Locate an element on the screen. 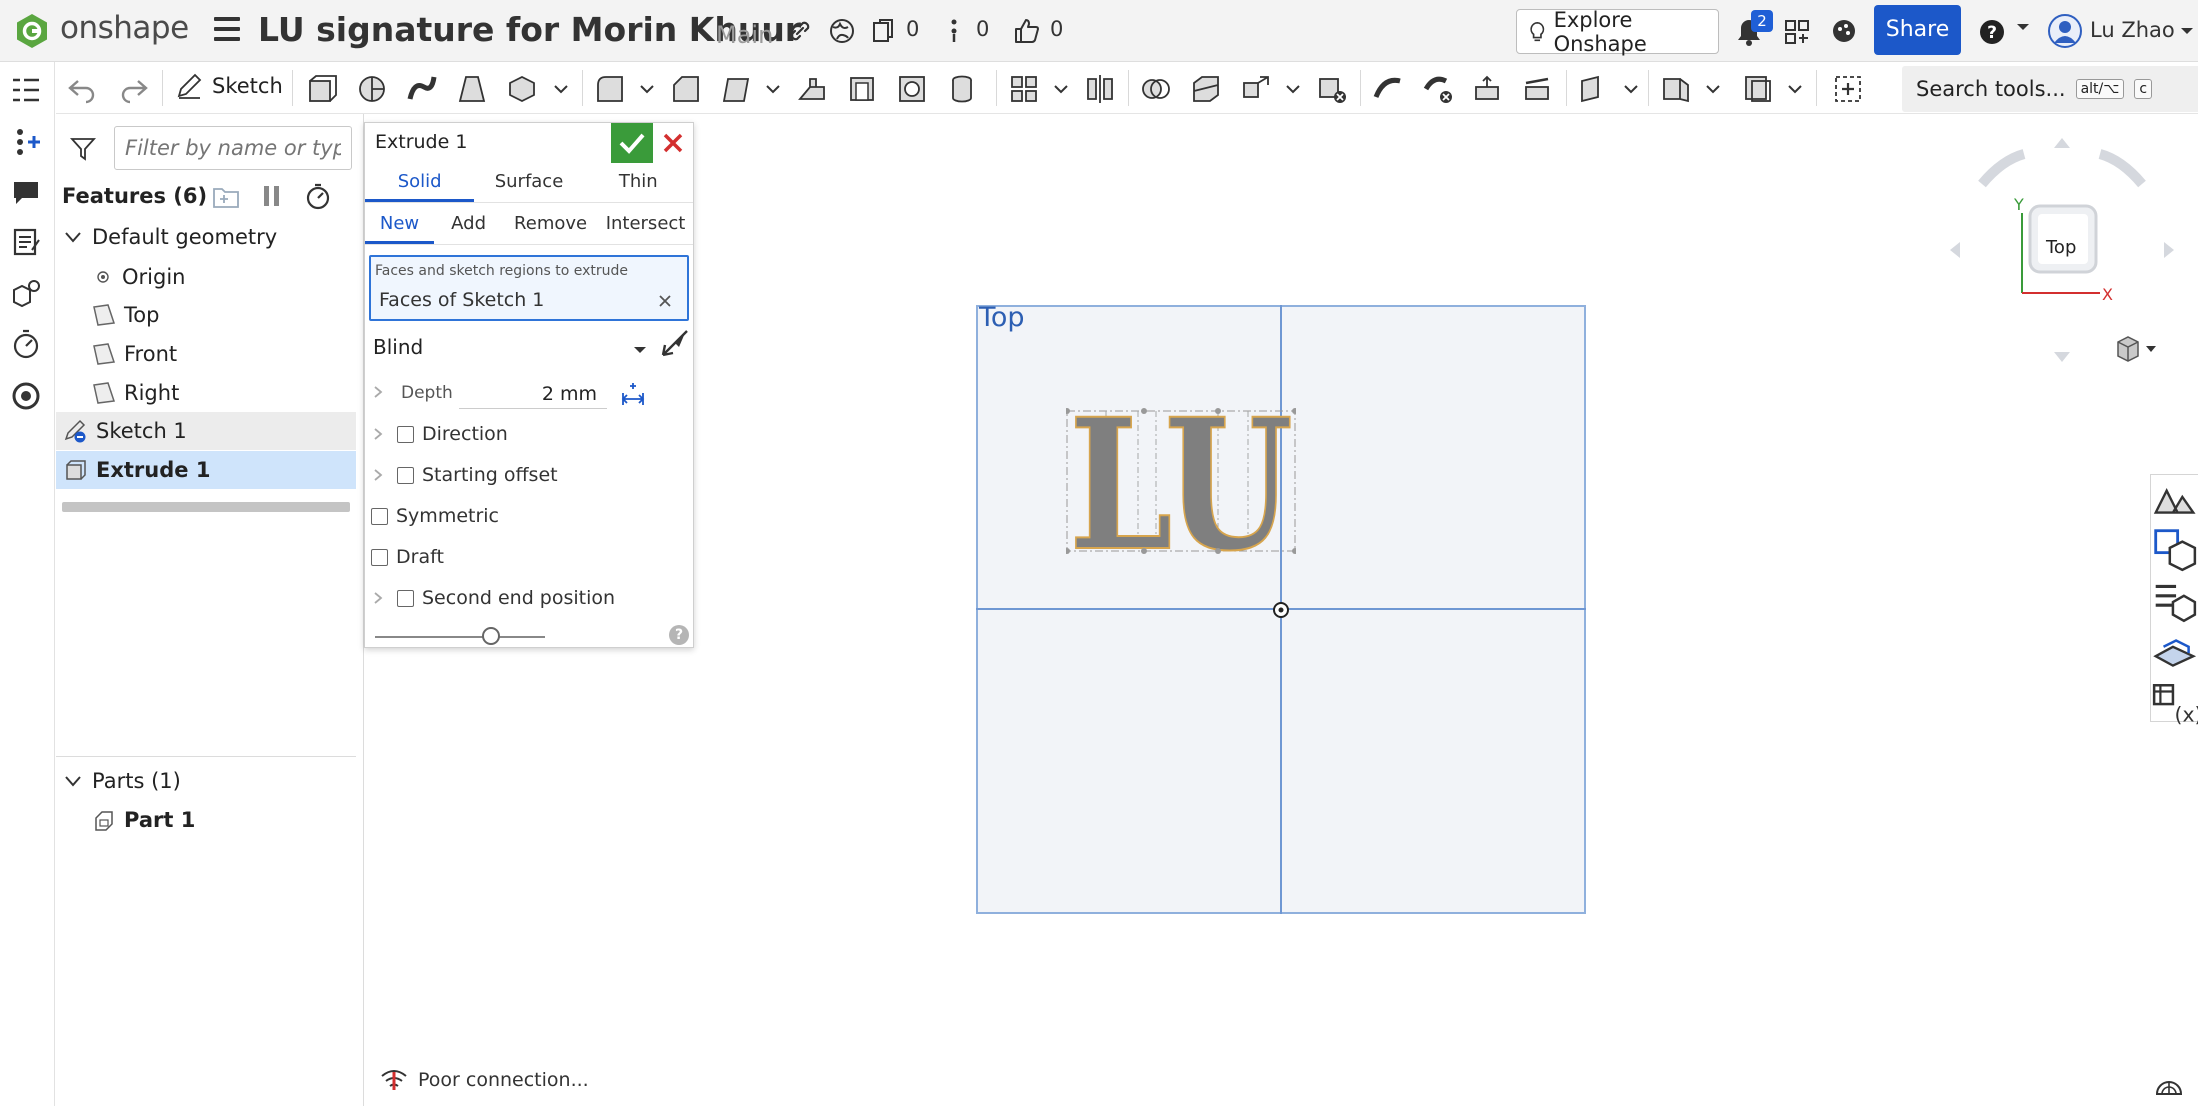 The width and height of the screenshot is (2198, 1106). loft-tool-icon is located at coordinates (472, 89).